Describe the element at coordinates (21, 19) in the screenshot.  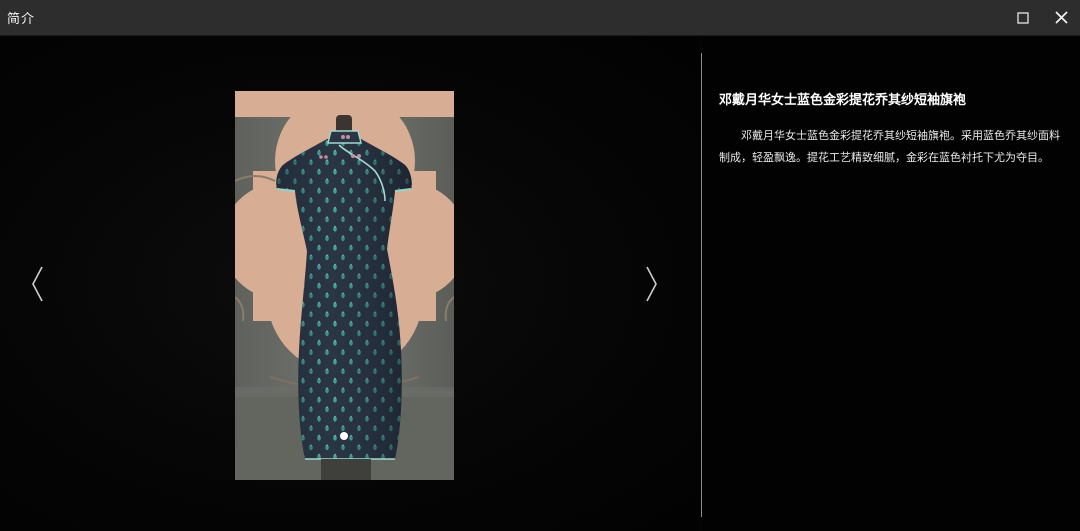
I see `window-title: 简介` at that location.